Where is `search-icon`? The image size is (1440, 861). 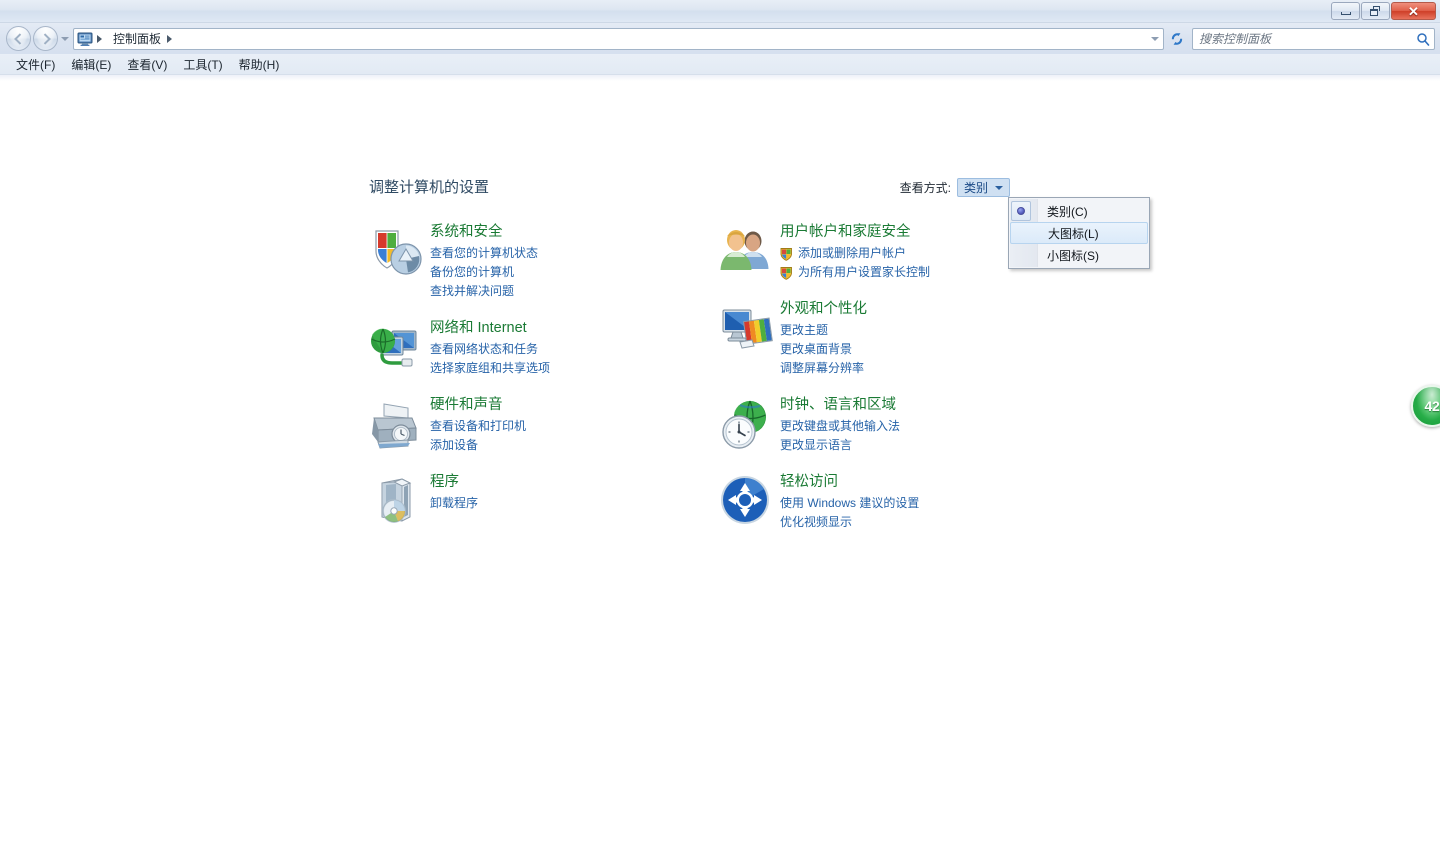
search-icon is located at coordinates (1423, 39).